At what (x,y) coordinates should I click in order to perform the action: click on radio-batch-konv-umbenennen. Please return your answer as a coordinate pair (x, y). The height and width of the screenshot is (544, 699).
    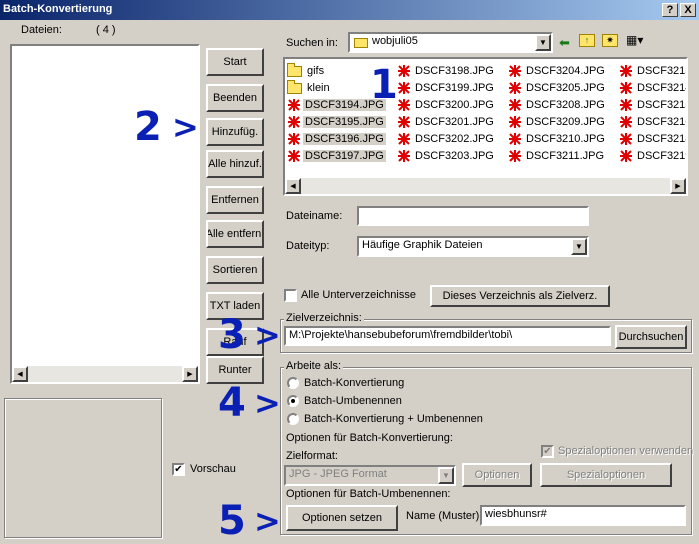
    Looking at the image, I should click on (293, 419).